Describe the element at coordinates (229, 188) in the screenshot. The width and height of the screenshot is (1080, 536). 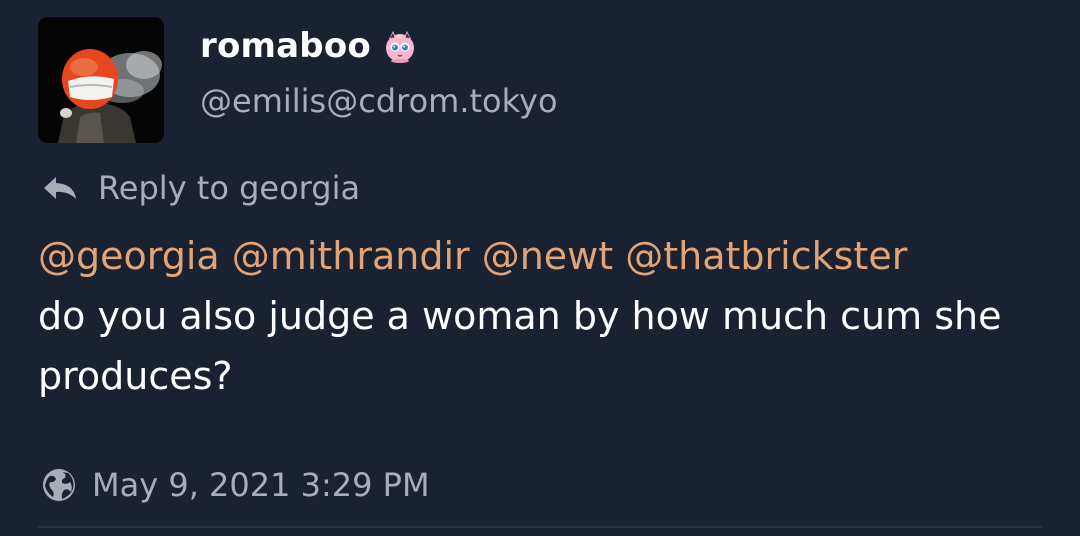
I see `reply-to-label: Reply to georgia` at that location.